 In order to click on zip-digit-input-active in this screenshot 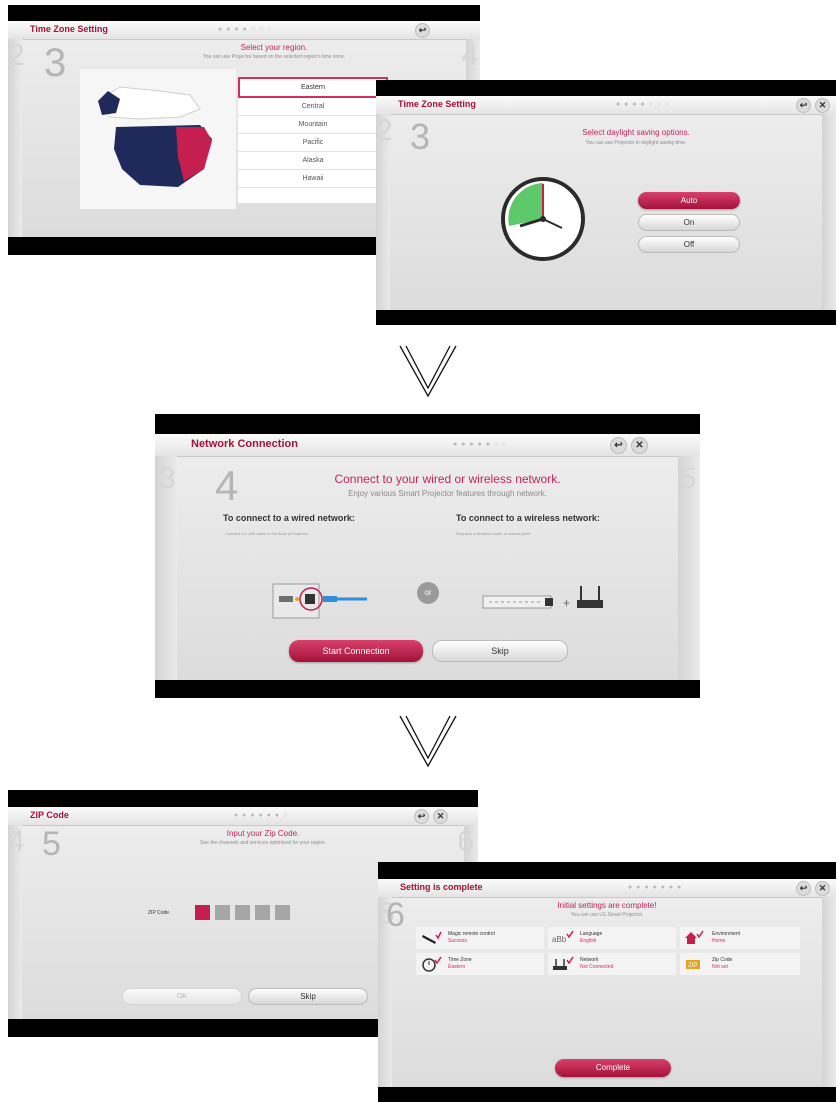, I will do `click(202, 912)`.